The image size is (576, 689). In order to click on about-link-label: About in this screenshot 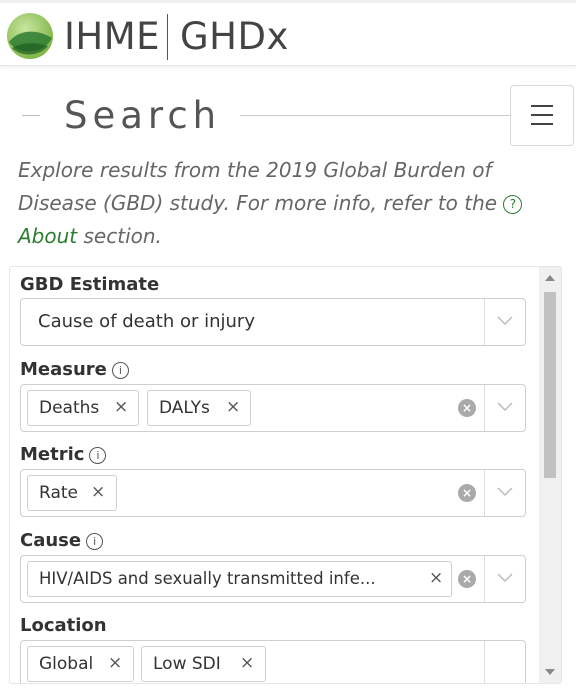, I will do `click(48, 236)`.